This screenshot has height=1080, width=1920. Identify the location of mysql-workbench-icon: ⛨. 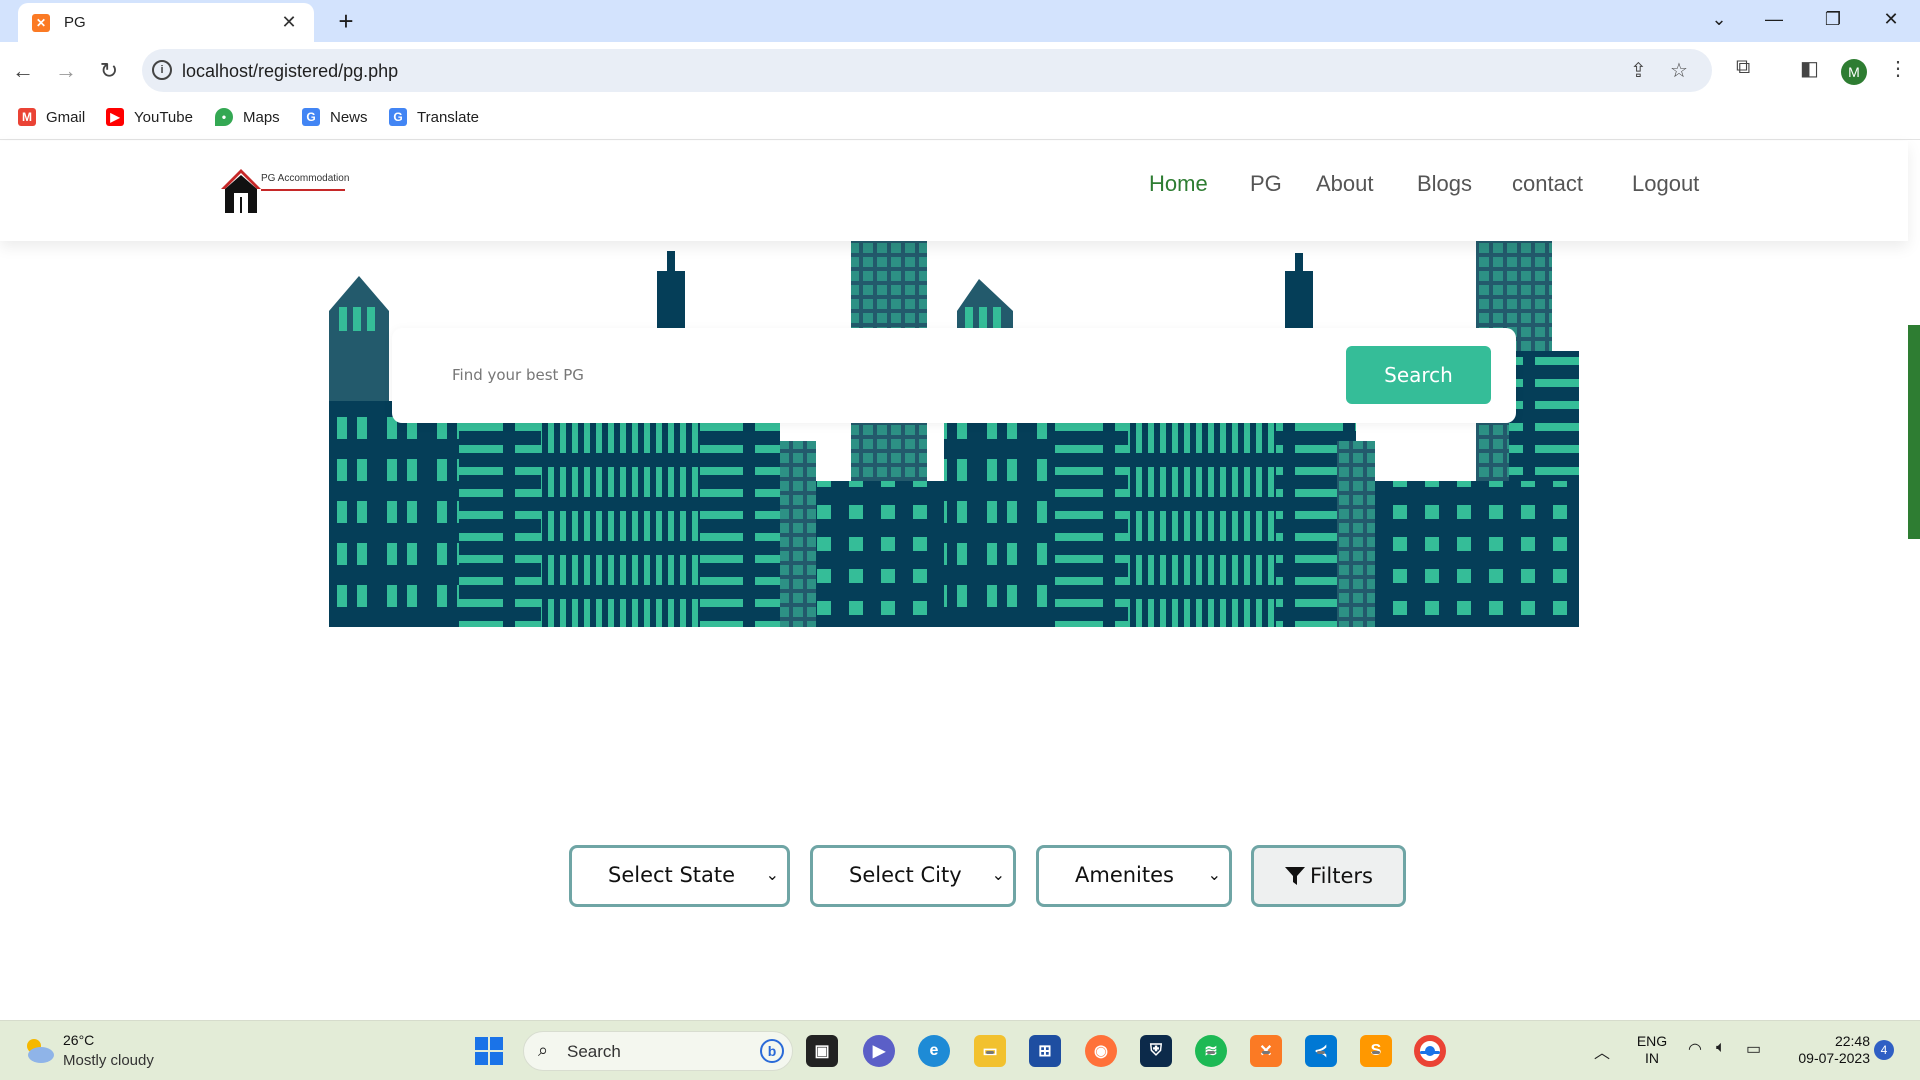
(1156, 1051).